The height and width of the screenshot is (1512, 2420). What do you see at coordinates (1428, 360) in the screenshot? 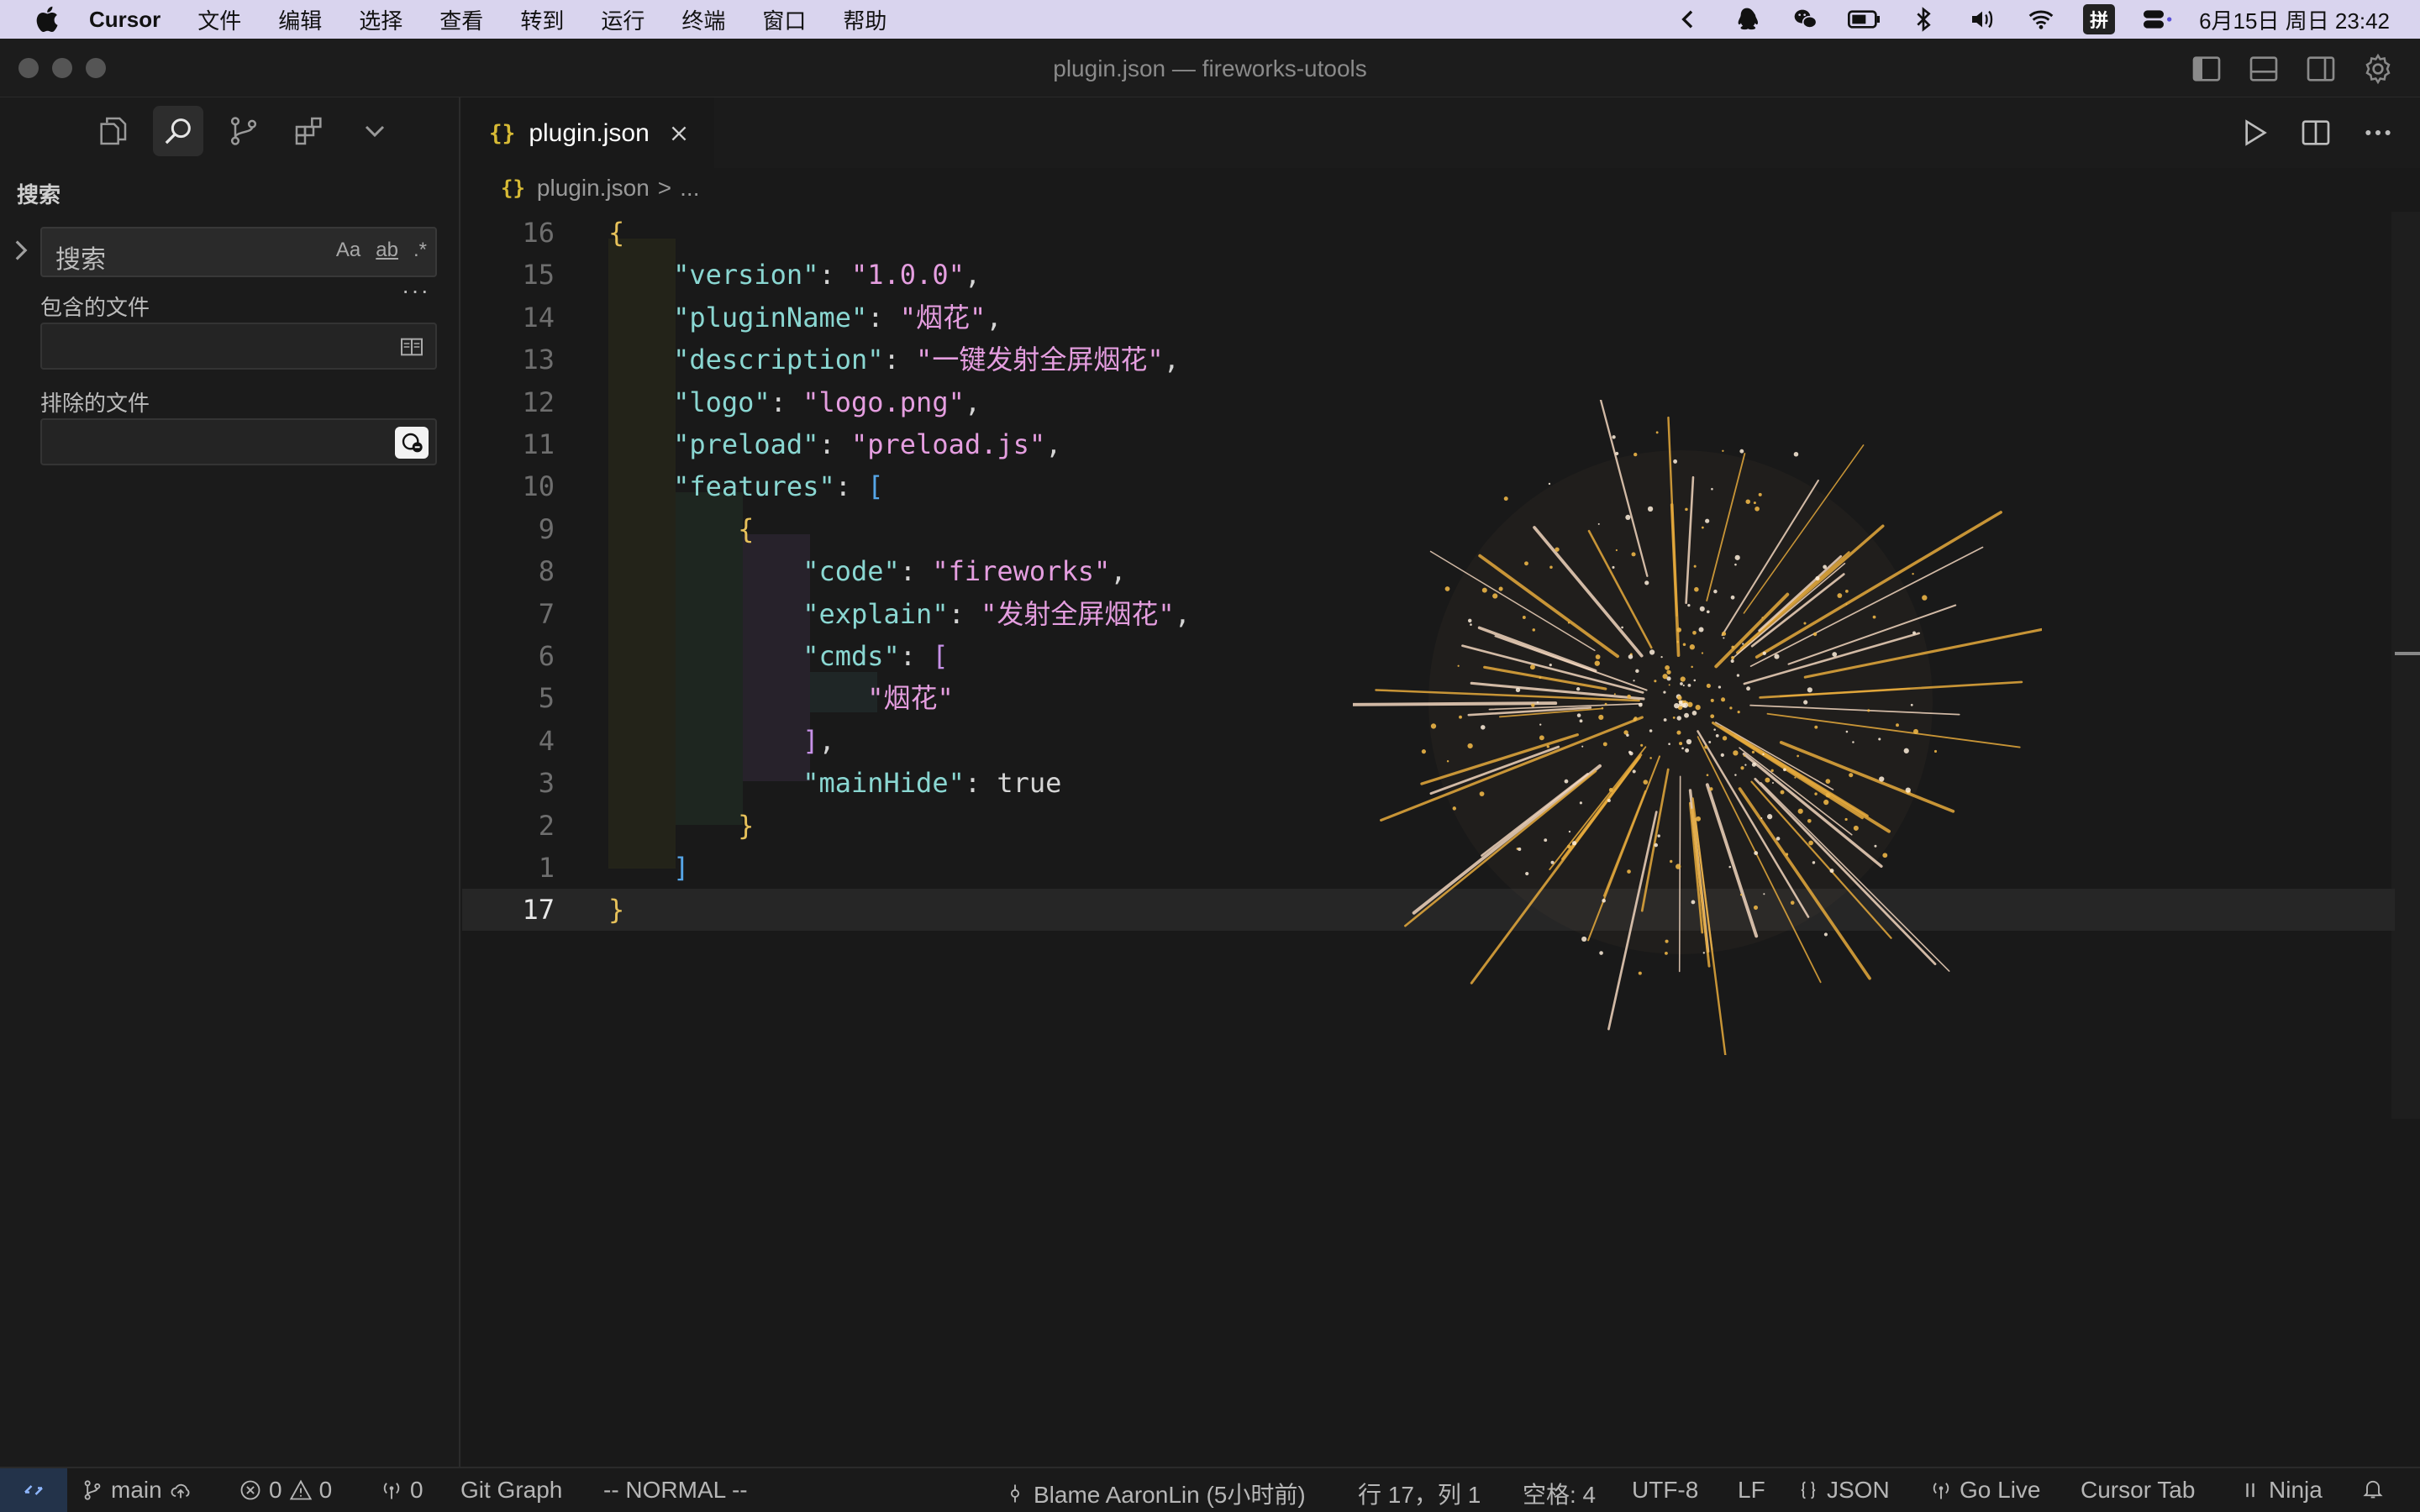
I see `code-line: 13 "description": "一键发射全屏烟花",` at bounding box center [1428, 360].